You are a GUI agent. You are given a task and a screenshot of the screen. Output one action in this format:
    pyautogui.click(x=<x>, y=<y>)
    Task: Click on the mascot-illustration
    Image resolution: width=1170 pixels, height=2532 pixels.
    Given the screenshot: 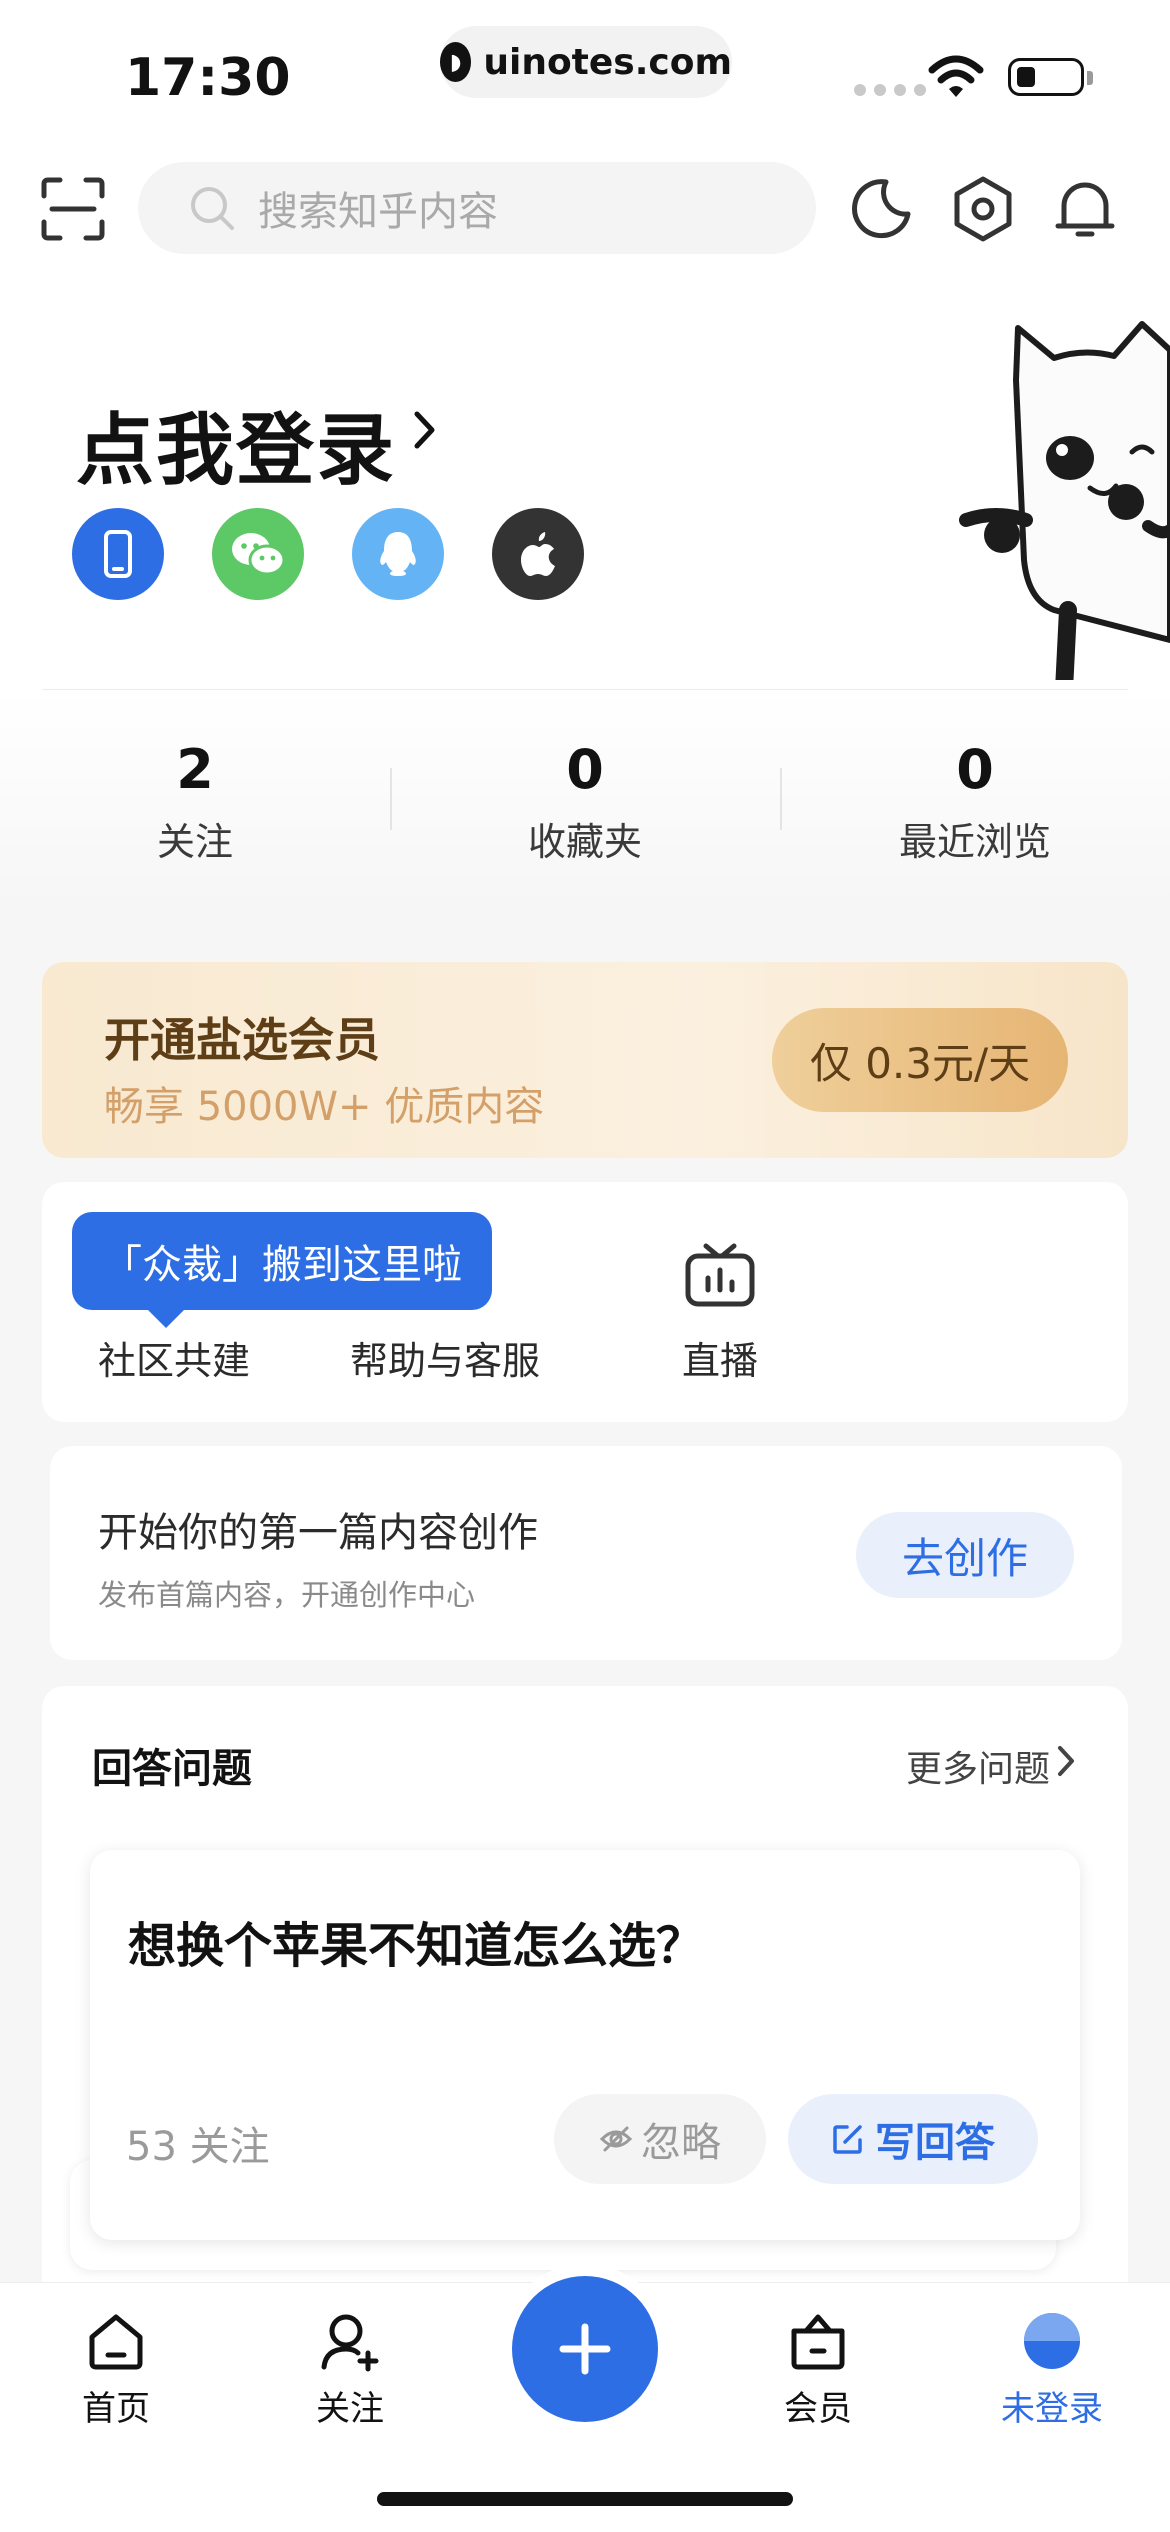 What is the action you would take?
    pyautogui.click(x=1064, y=500)
    